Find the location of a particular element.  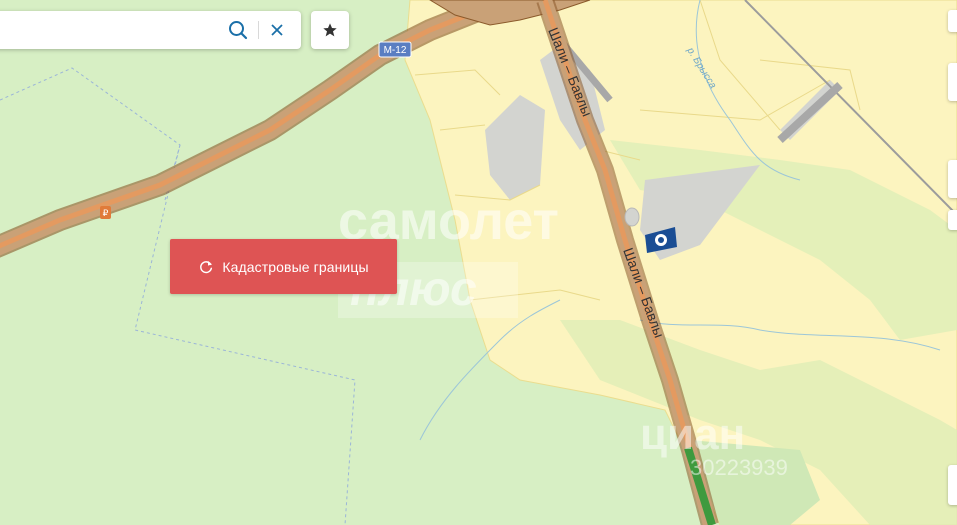

search-separator is located at coordinates (258, 30).